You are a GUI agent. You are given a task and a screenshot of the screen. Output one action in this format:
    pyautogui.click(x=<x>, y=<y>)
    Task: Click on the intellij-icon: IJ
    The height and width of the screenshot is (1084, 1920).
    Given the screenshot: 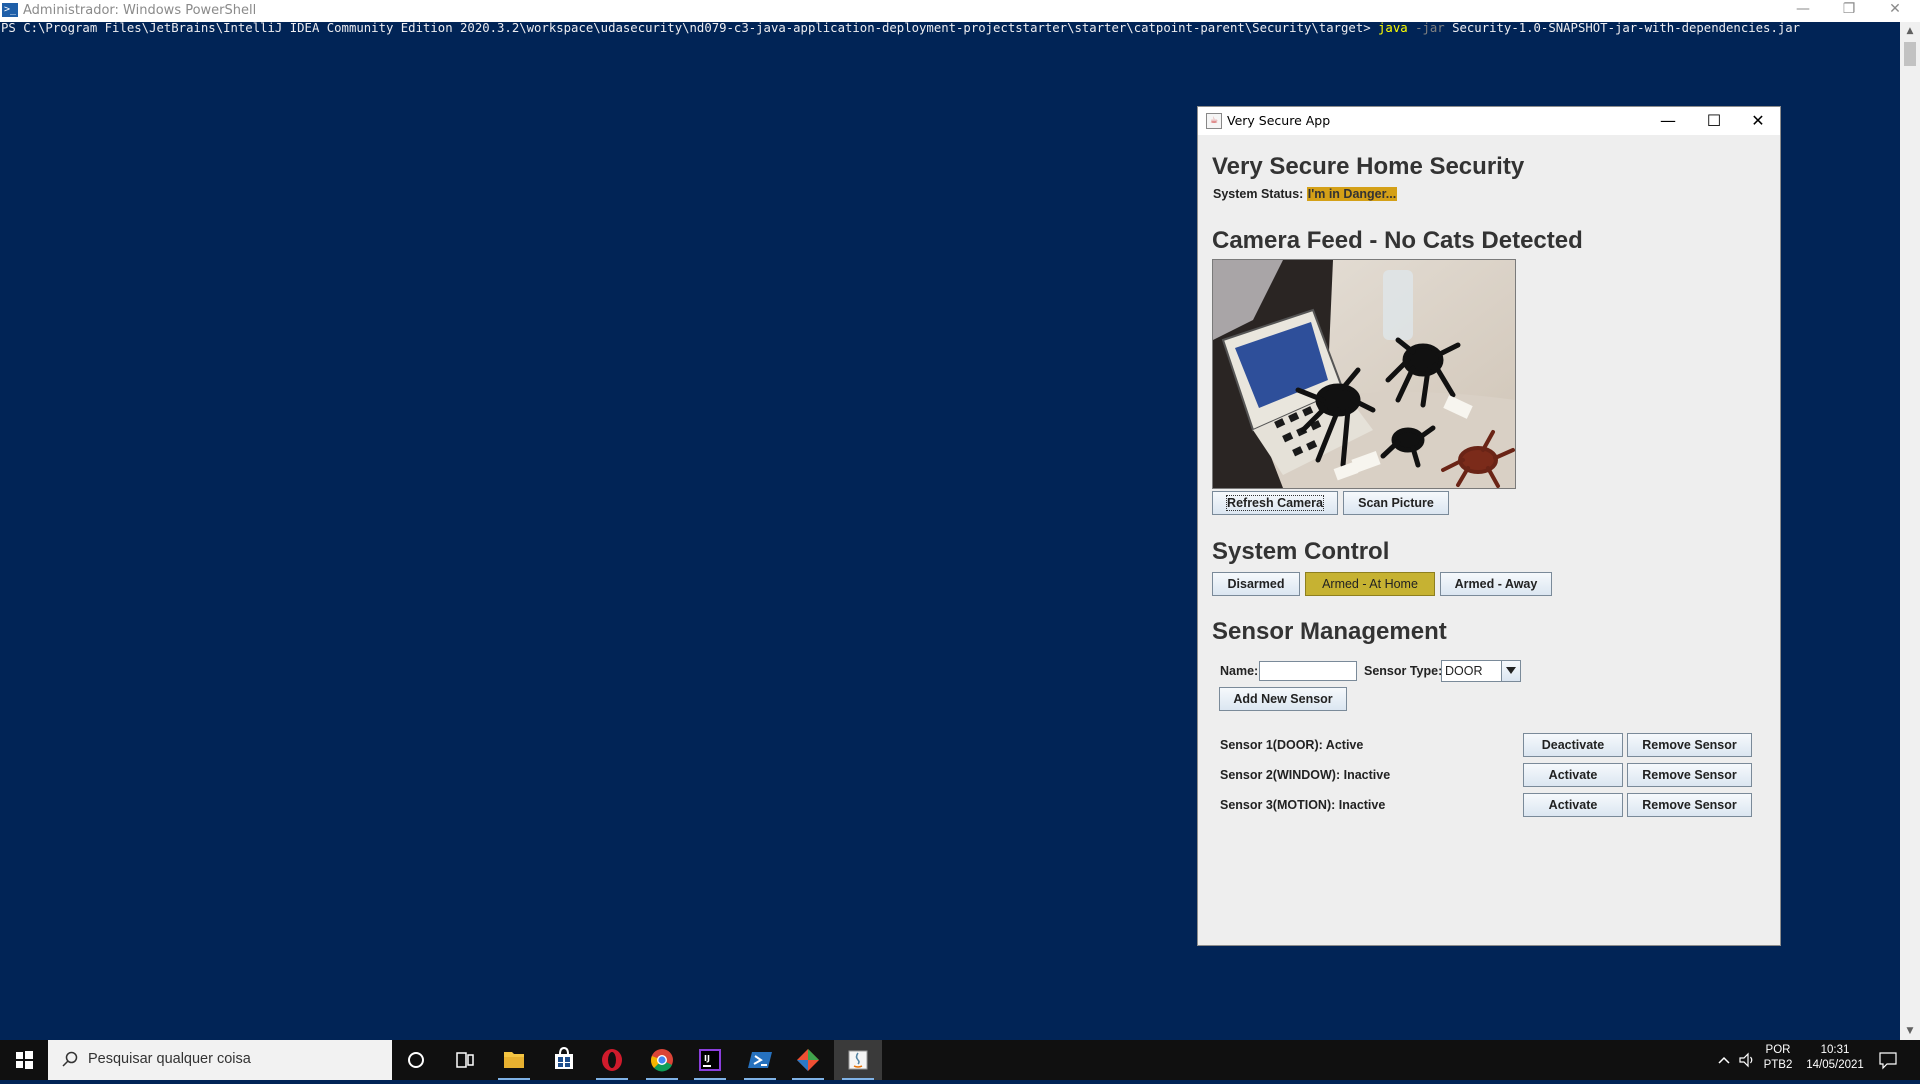 What is the action you would take?
    pyautogui.click(x=710, y=1060)
    